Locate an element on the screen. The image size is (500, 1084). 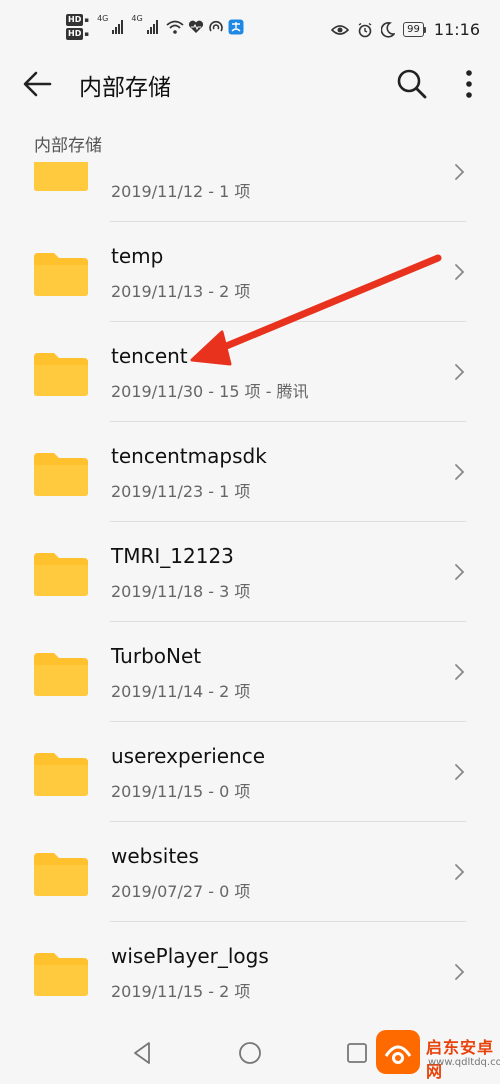
folder-row-turbonet: TurboNet 2019/11/14 - 2 项 is located at coordinates (250, 672).